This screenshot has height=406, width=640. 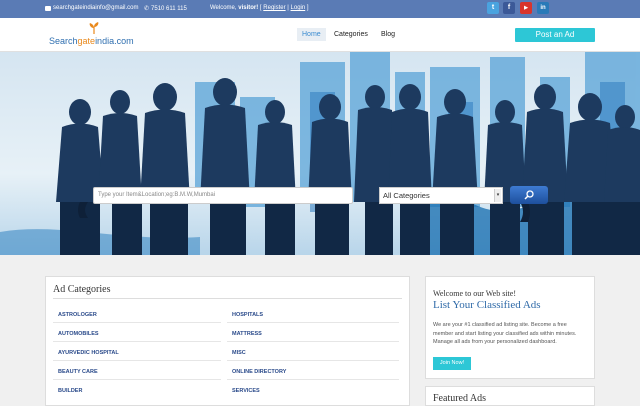 I want to click on email-text: searchgateindiainfo@gmail.com, so click(x=96, y=8).